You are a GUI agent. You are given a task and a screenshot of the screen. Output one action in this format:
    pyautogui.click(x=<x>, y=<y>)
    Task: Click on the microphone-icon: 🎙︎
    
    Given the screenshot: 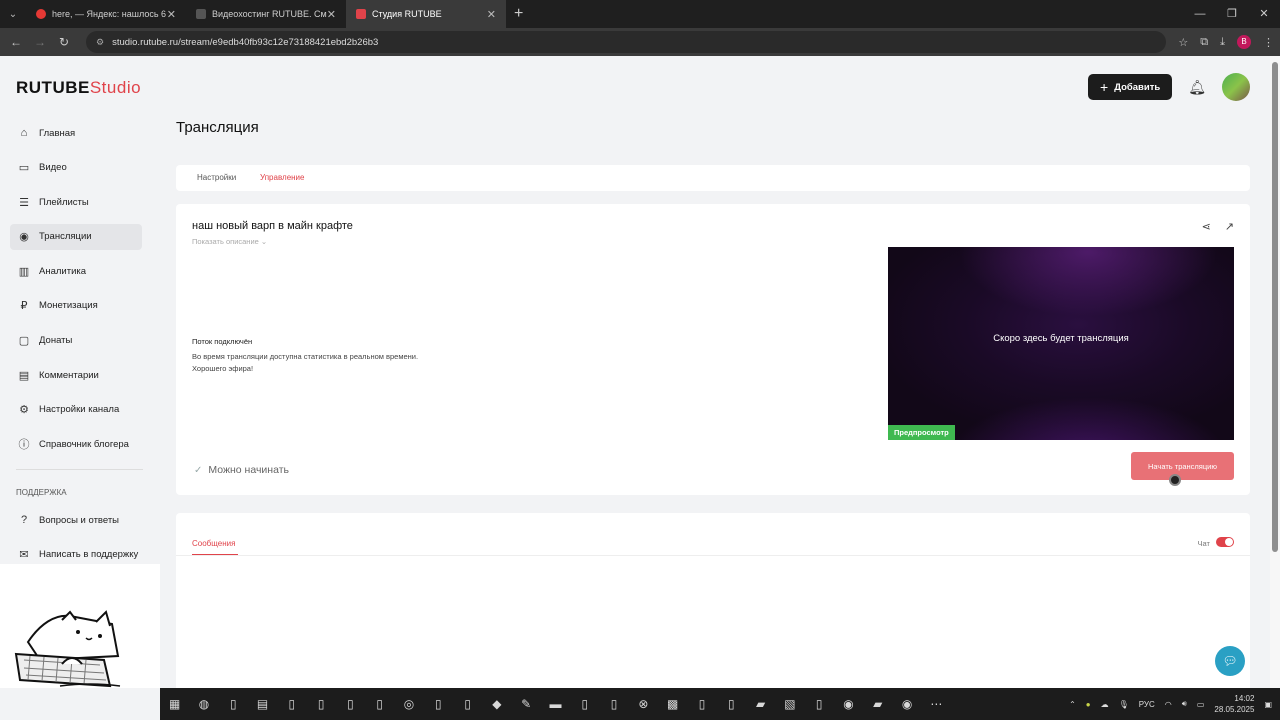 What is the action you would take?
    pyautogui.click(x=1124, y=704)
    